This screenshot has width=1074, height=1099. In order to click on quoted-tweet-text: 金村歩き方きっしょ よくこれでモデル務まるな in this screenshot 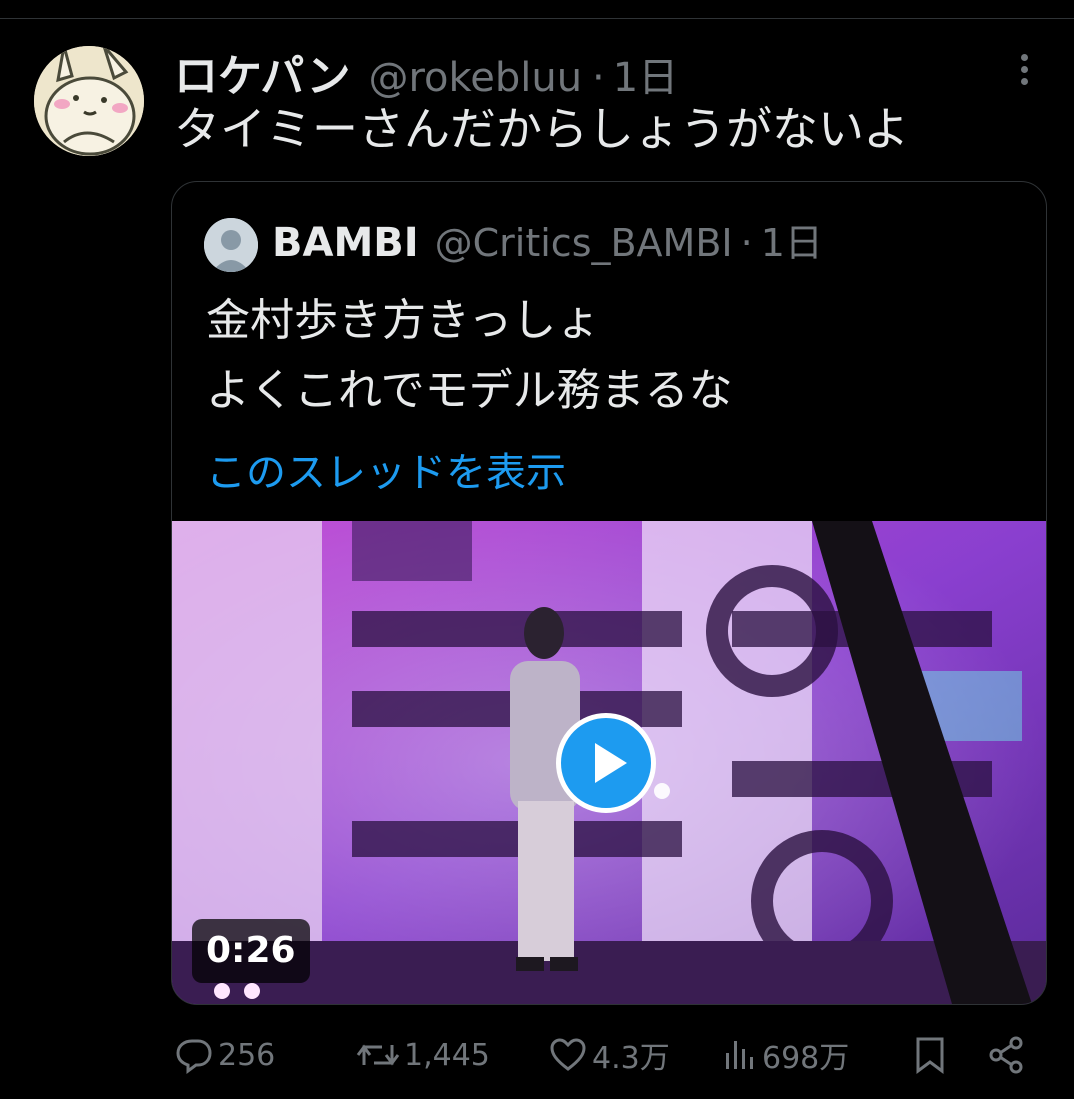, I will do `click(469, 356)`.